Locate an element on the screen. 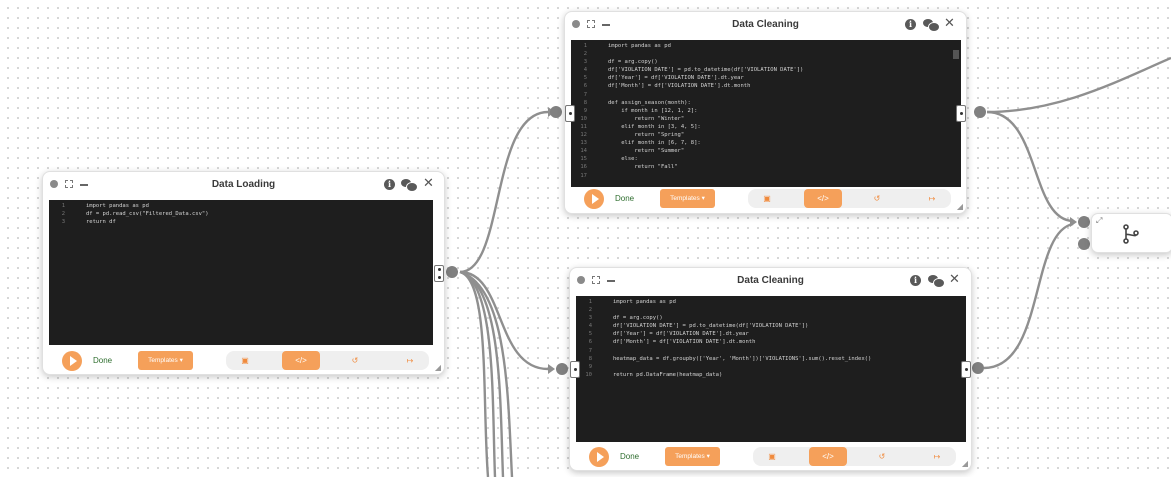 This screenshot has height=477, width=1171. code-line: 12 return "Spring" is located at coordinates (766, 135).